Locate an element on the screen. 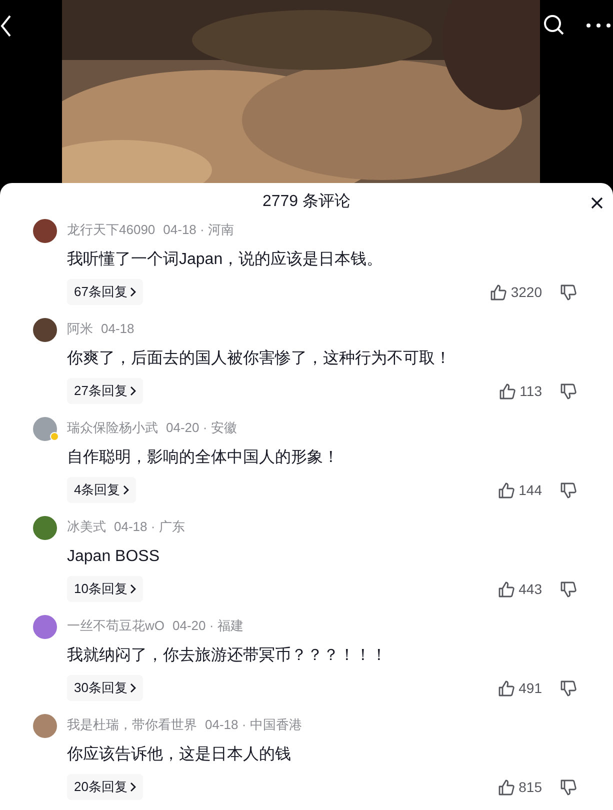 The image size is (613, 810). like-button: 3220 is located at coordinates (516, 292).